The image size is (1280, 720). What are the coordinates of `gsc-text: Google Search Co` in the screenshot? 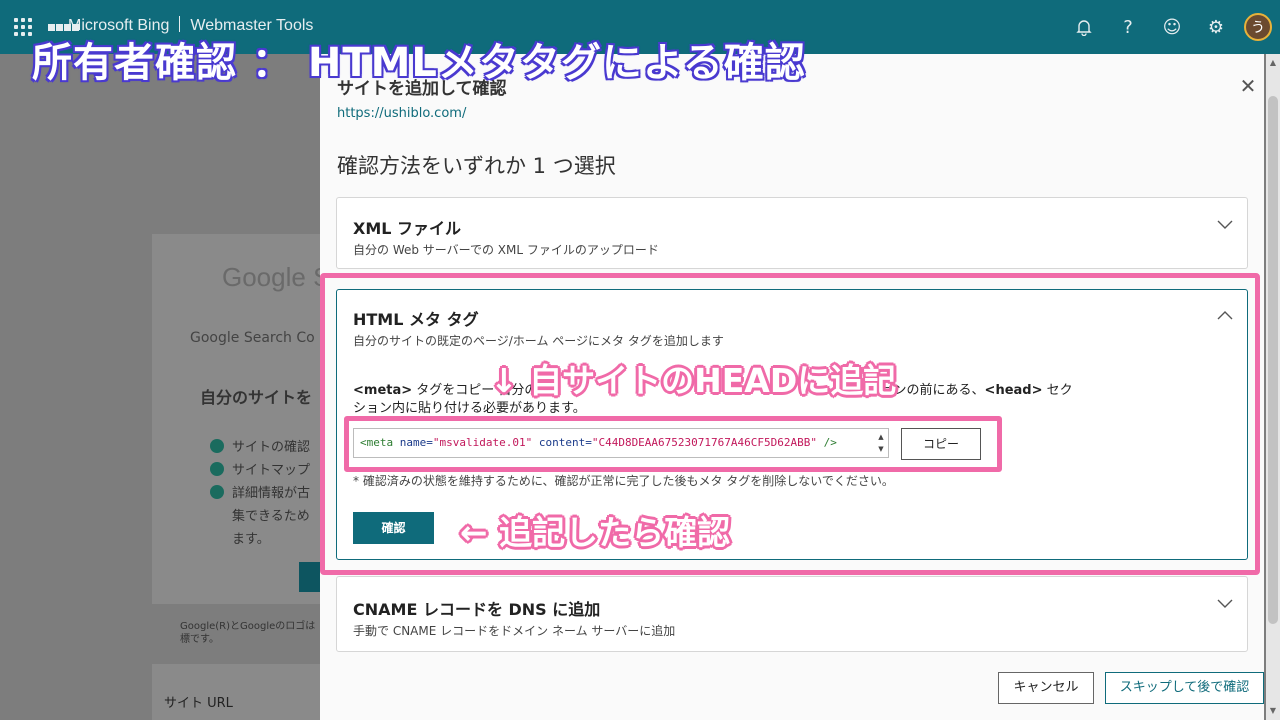 It's located at (252, 338).